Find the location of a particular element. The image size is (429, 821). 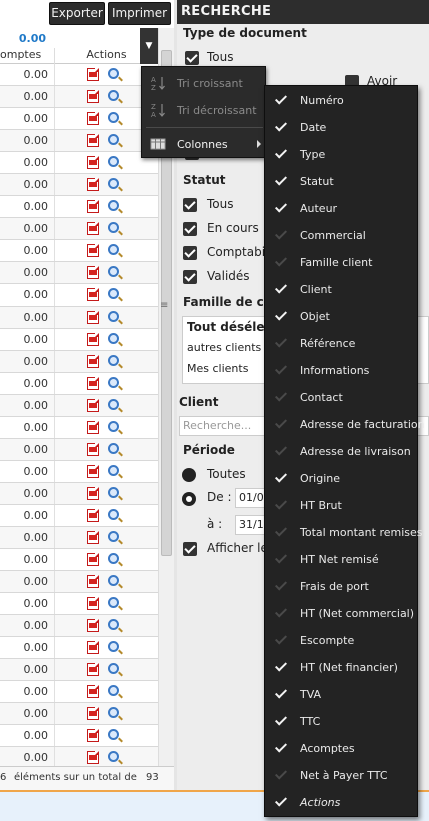

statut-tous-checkbox is located at coordinates (190, 205).